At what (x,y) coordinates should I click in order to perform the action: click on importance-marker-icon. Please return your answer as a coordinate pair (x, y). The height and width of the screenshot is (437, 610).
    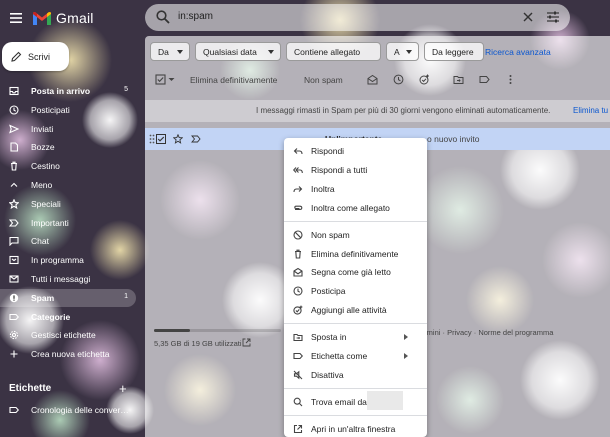
    Looking at the image, I should click on (196, 139).